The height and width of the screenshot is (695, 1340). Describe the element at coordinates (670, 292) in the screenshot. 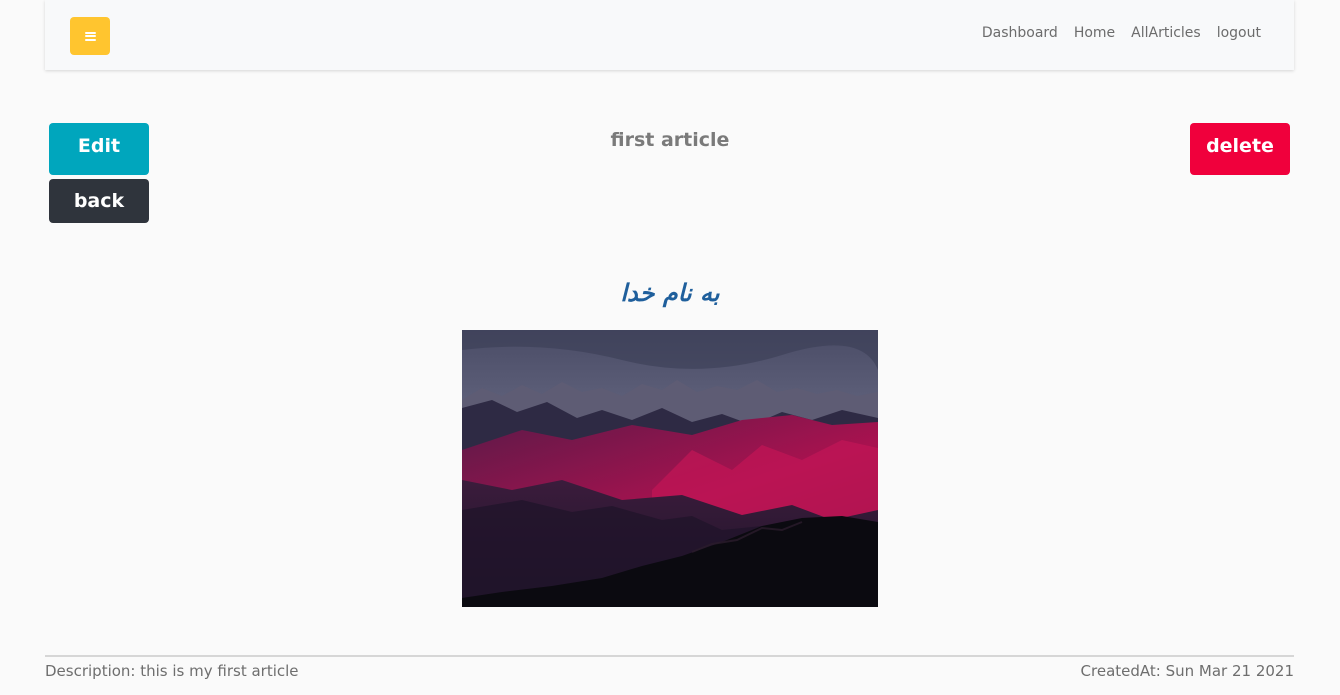

I see `article-heading: به نام خدا` at that location.